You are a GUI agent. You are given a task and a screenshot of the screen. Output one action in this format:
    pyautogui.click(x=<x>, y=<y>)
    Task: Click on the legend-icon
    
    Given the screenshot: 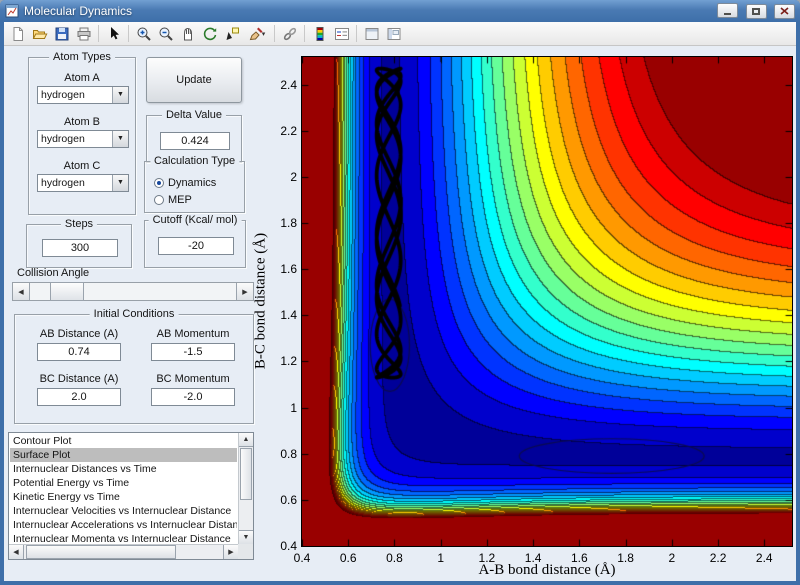 What is the action you would take?
    pyautogui.click(x=341, y=33)
    